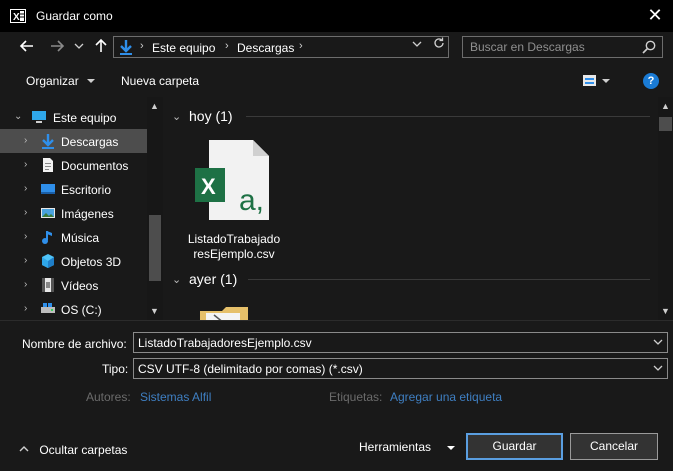  I want to click on breadcrumb-este-equipo: Este equipo, so click(183, 48).